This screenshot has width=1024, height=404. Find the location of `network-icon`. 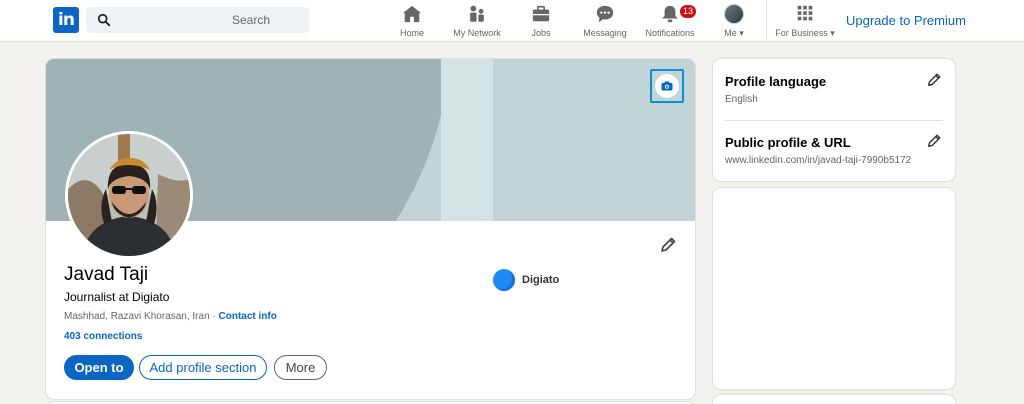

network-icon is located at coordinates (477, 13).